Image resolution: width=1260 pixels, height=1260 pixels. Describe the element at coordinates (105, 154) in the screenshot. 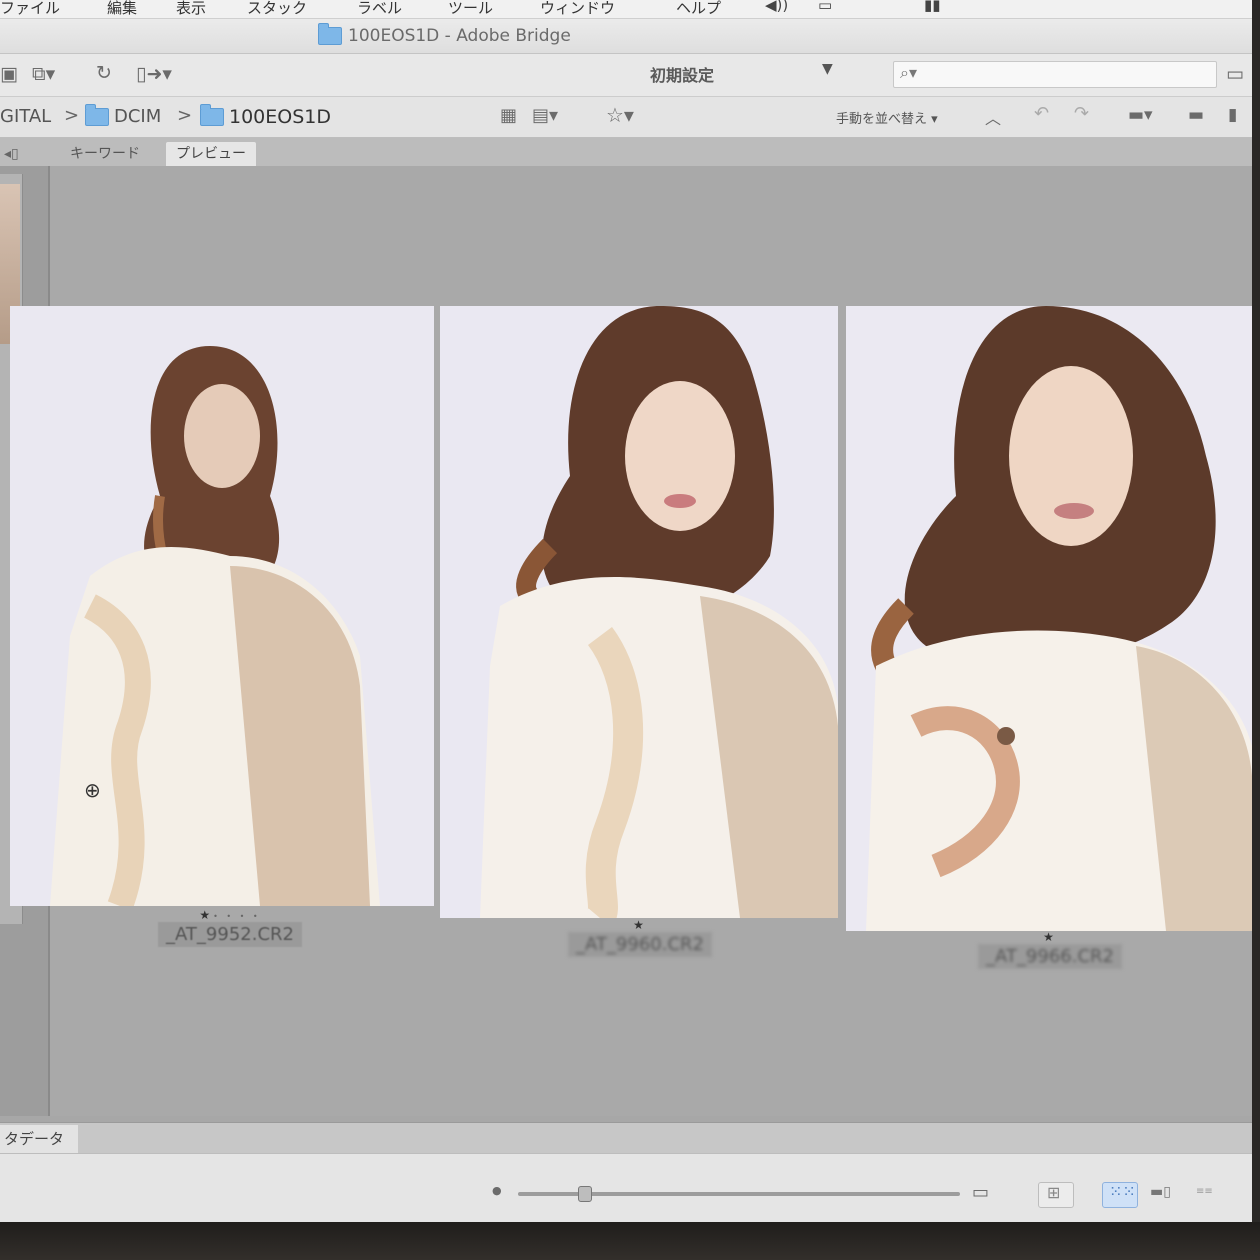

I see `tab-keywords: キーワード` at that location.